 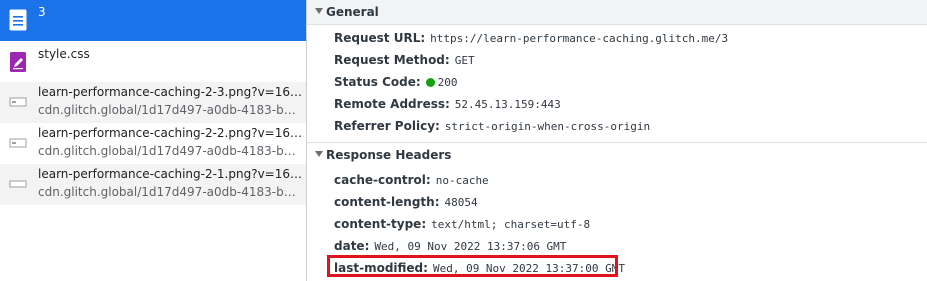 What do you see at coordinates (462, 180) in the screenshot?
I see `header-value: no-cache` at bounding box center [462, 180].